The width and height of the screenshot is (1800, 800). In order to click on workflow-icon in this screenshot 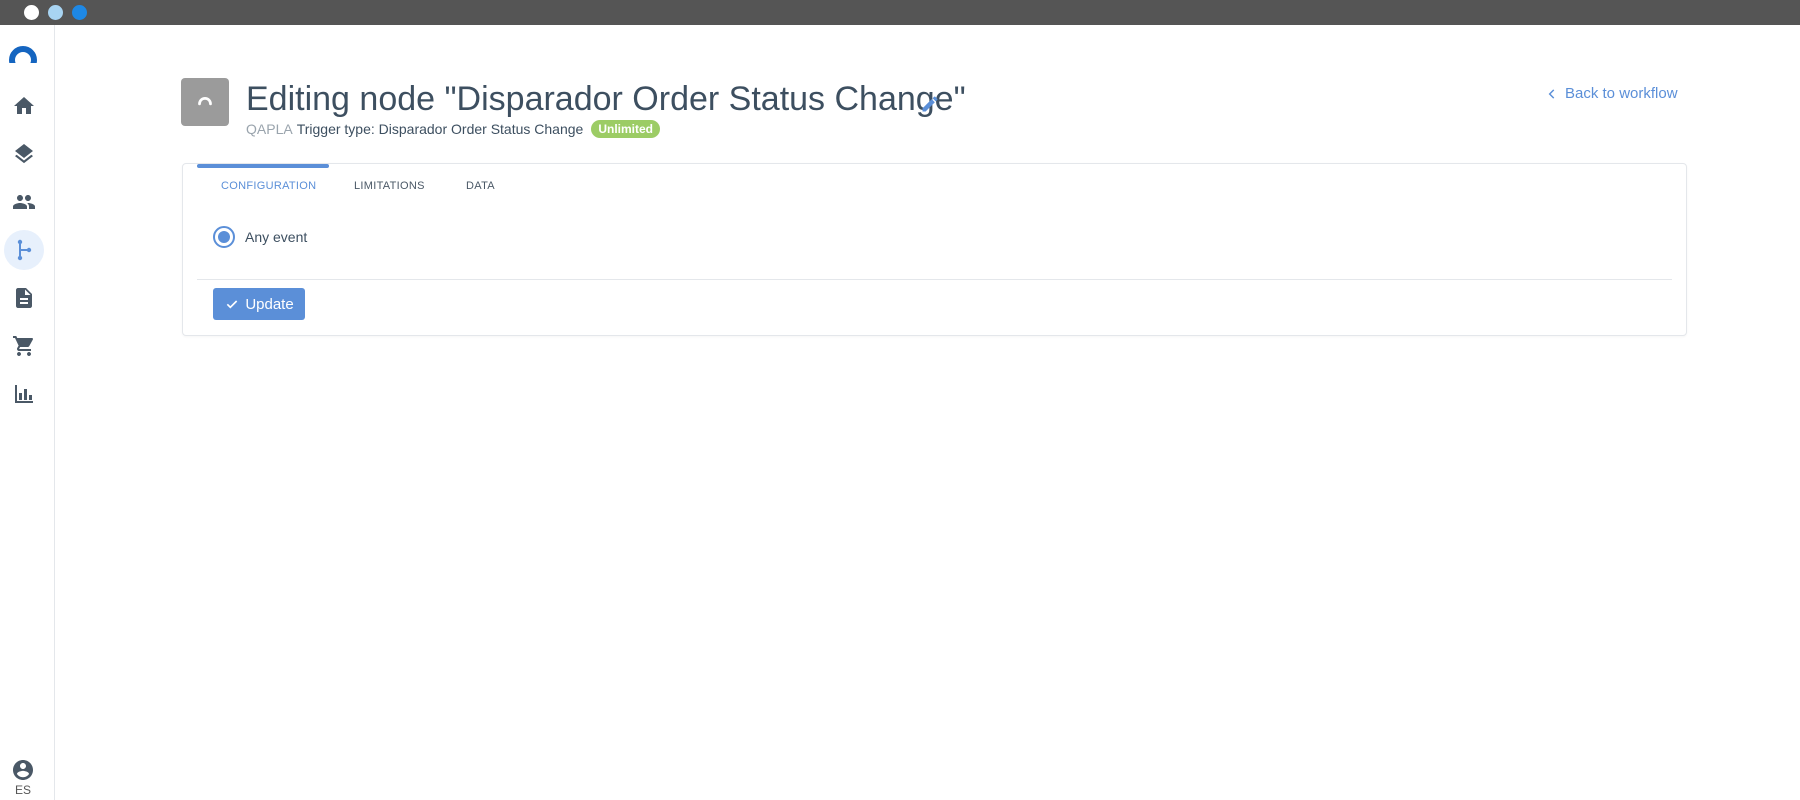, I will do `click(24, 250)`.